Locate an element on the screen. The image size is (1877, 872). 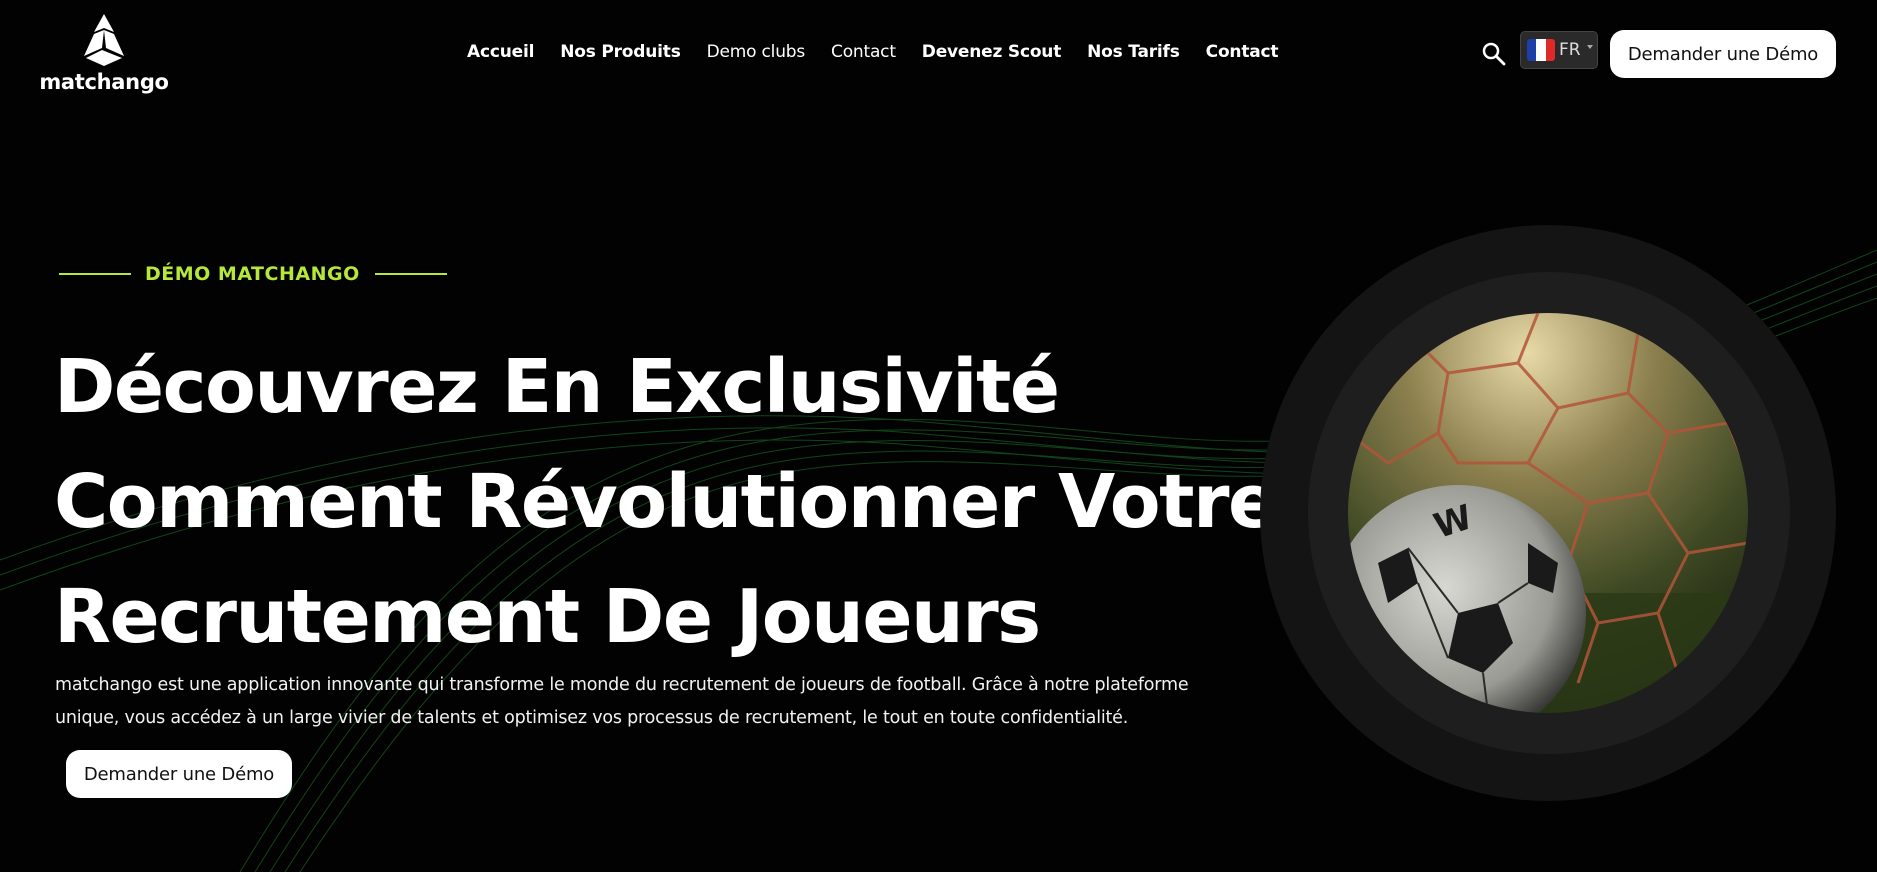
request-demo-button-hero: Demander une Démo is located at coordinates (179, 774).